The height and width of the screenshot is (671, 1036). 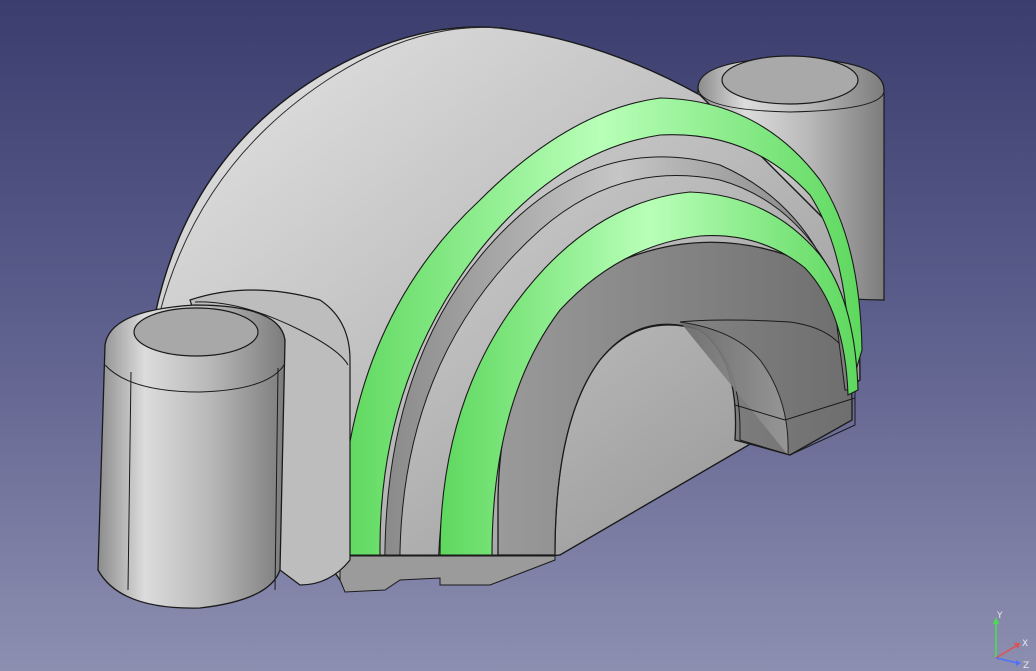 I want to click on axis-triad: Y X Z, so click(x=1010, y=638).